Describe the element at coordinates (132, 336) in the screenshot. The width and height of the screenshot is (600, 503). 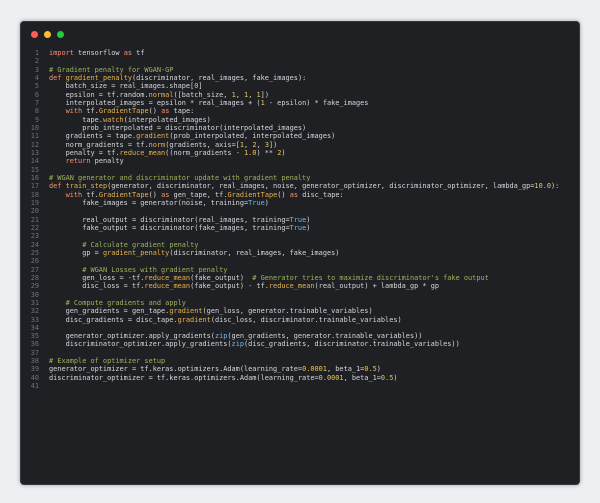
I see `code-token: generator_optimizer.apply_gradients(` at that location.